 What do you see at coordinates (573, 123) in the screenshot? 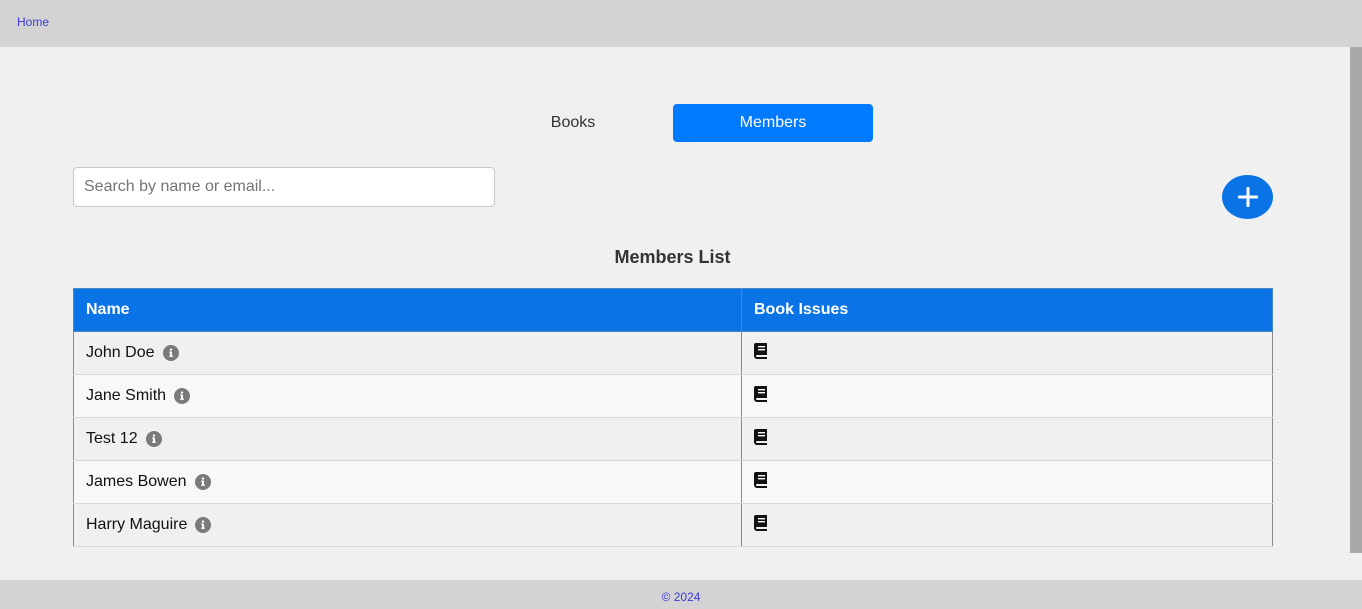
I see `tab-books: Books` at bounding box center [573, 123].